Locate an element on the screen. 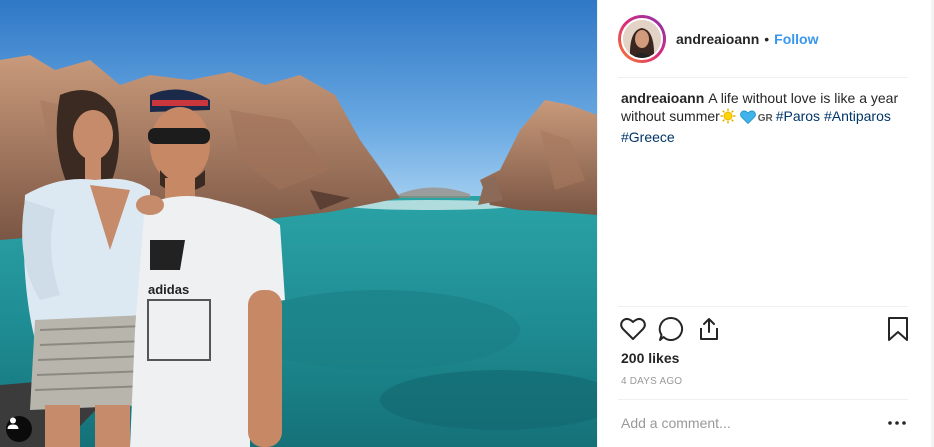  actions-divider is located at coordinates (763, 306).